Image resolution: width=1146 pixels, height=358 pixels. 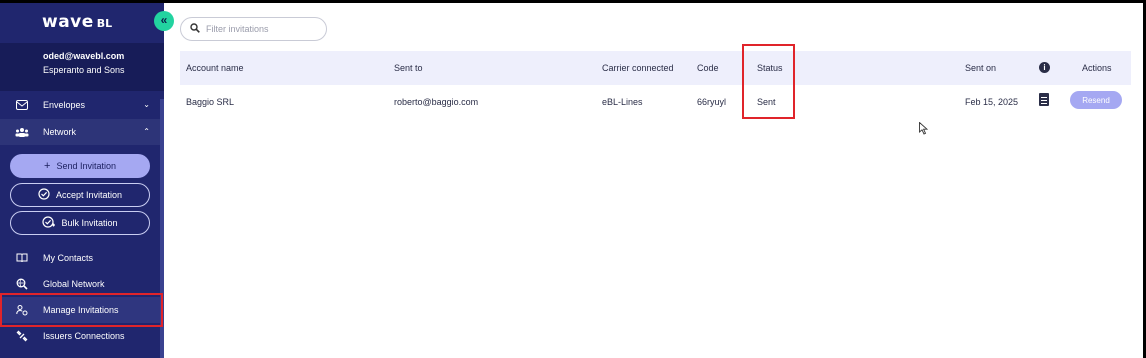 What do you see at coordinates (162, 228) in the screenshot?
I see `sidebar-scrollbar` at bounding box center [162, 228].